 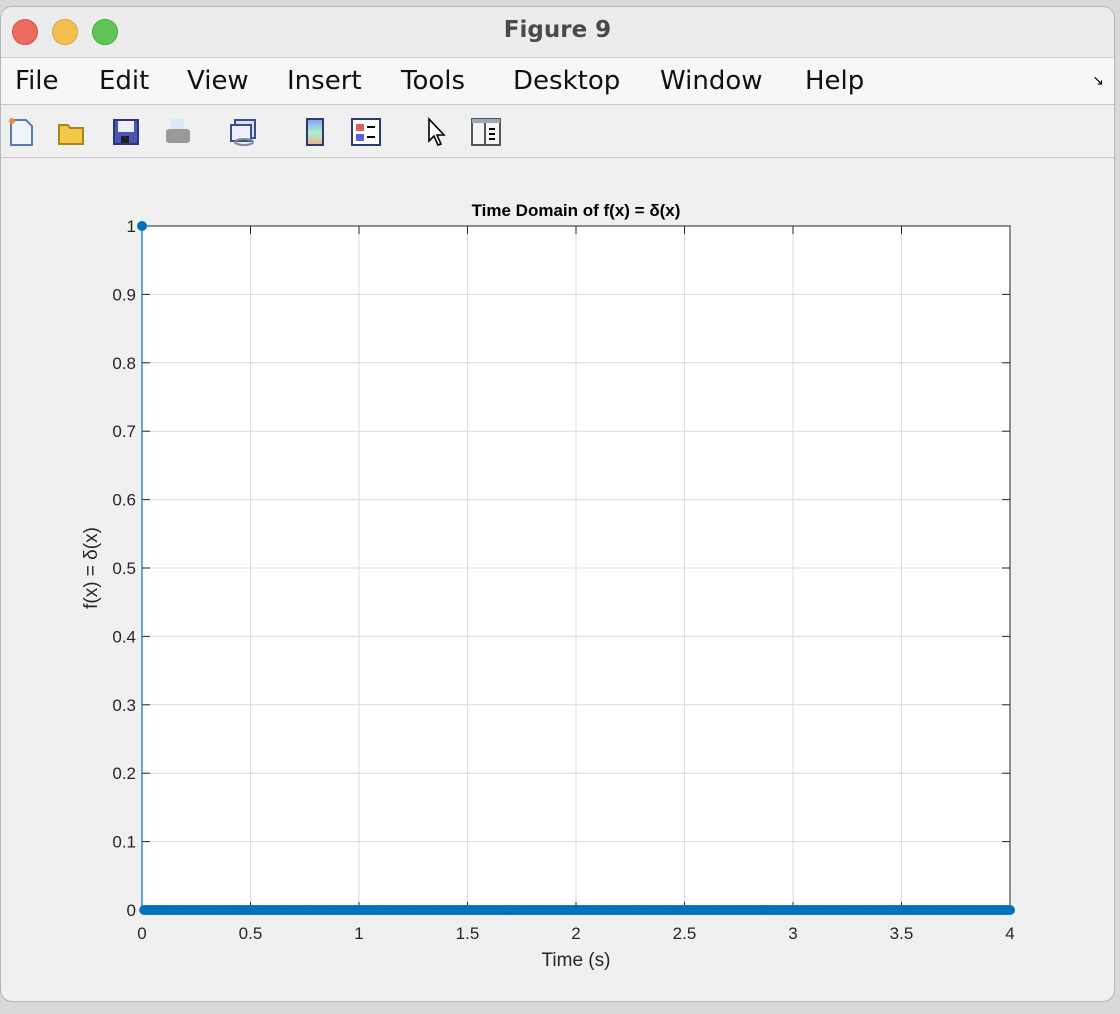 I want to click on x-tick-label: 2, so click(x=575, y=933).